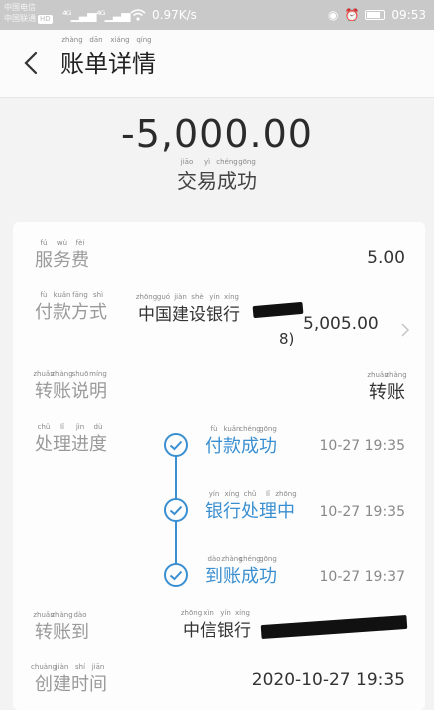 The height and width of the screenshot is (710, 434). I want to click on hd-badge: HD, so click(45, 19).